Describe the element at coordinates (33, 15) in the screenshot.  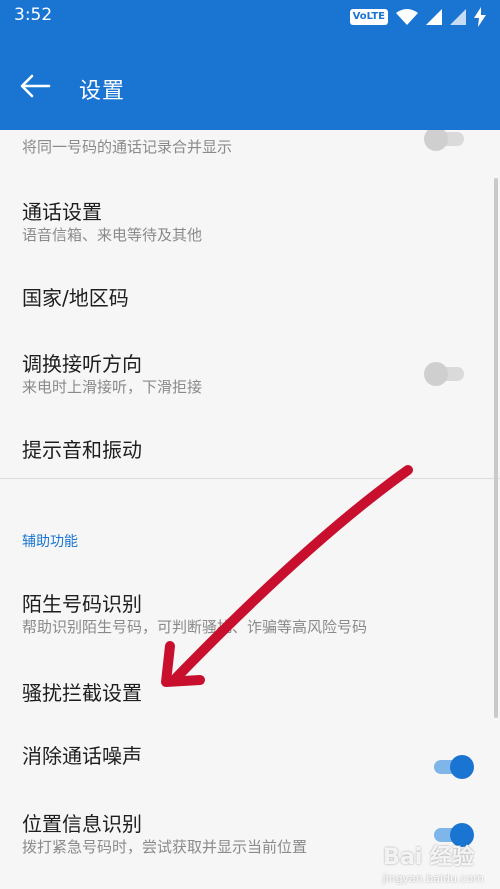
I see `status-time: 3:52` at that location.